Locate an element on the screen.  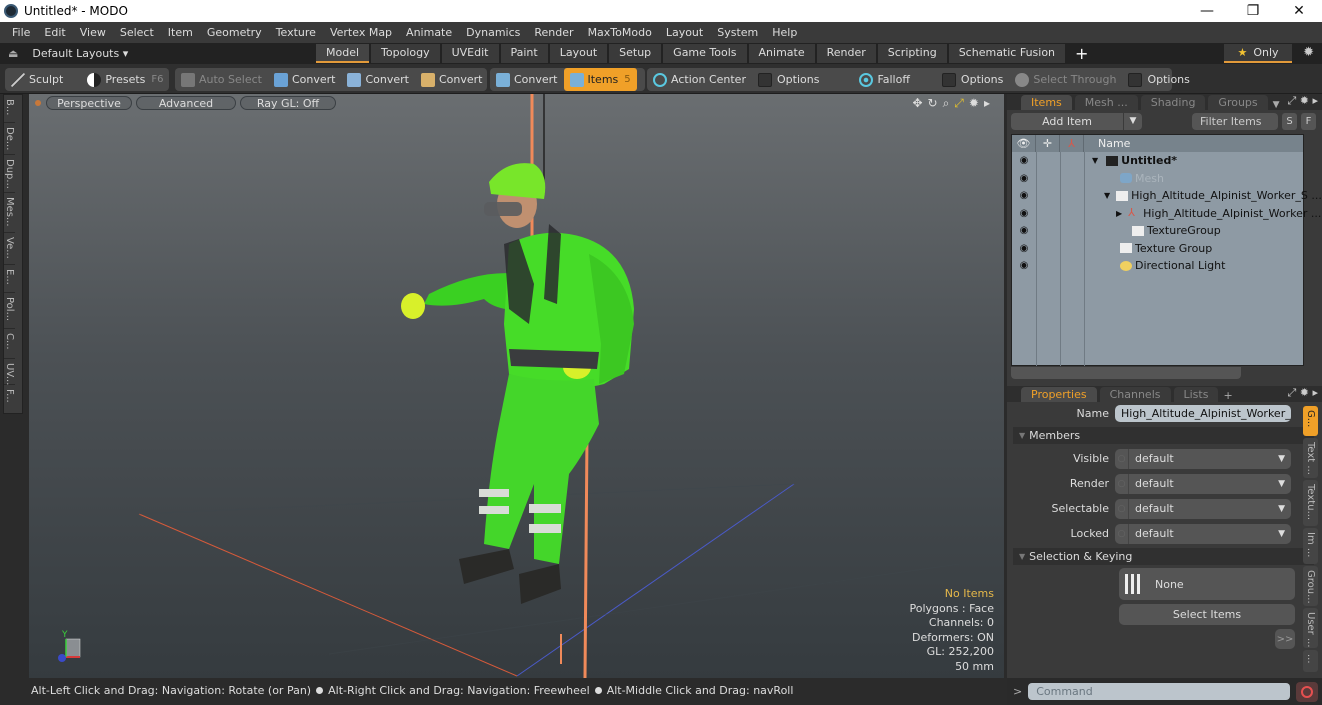
column-name: Name is located at coordinates (1107, 143).